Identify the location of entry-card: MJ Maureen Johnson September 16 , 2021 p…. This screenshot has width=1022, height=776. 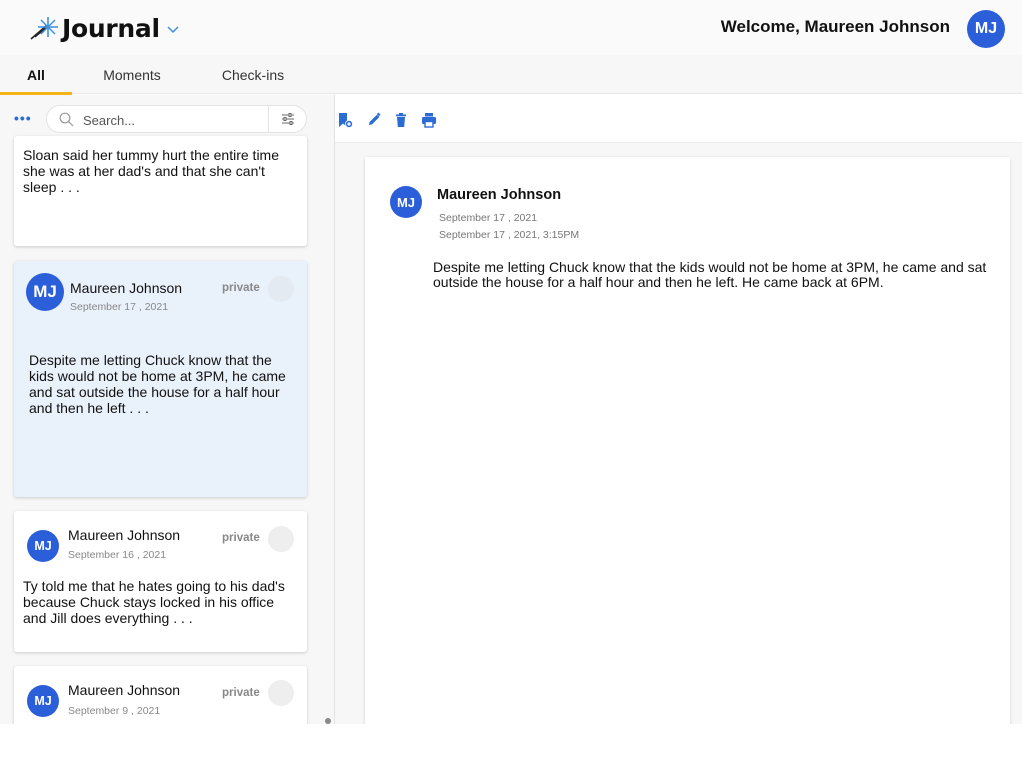
(160, 581).